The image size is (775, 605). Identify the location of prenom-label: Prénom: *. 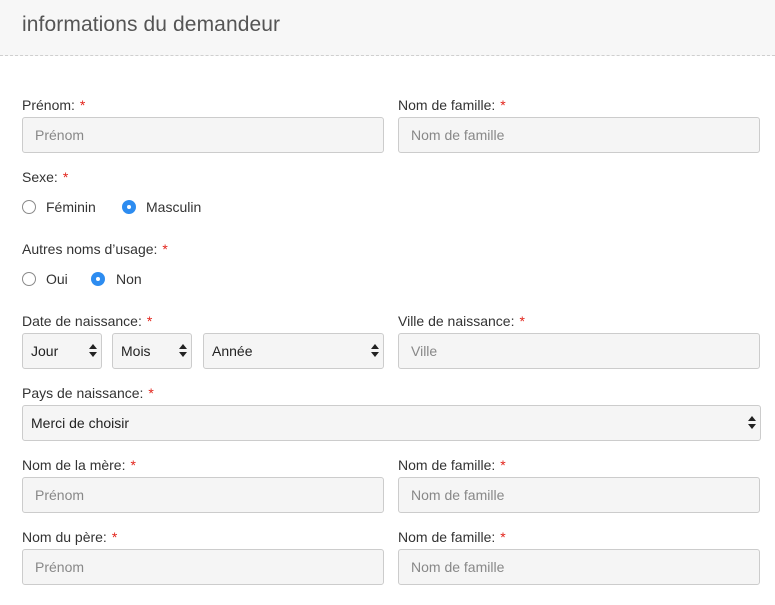
(54, 105).